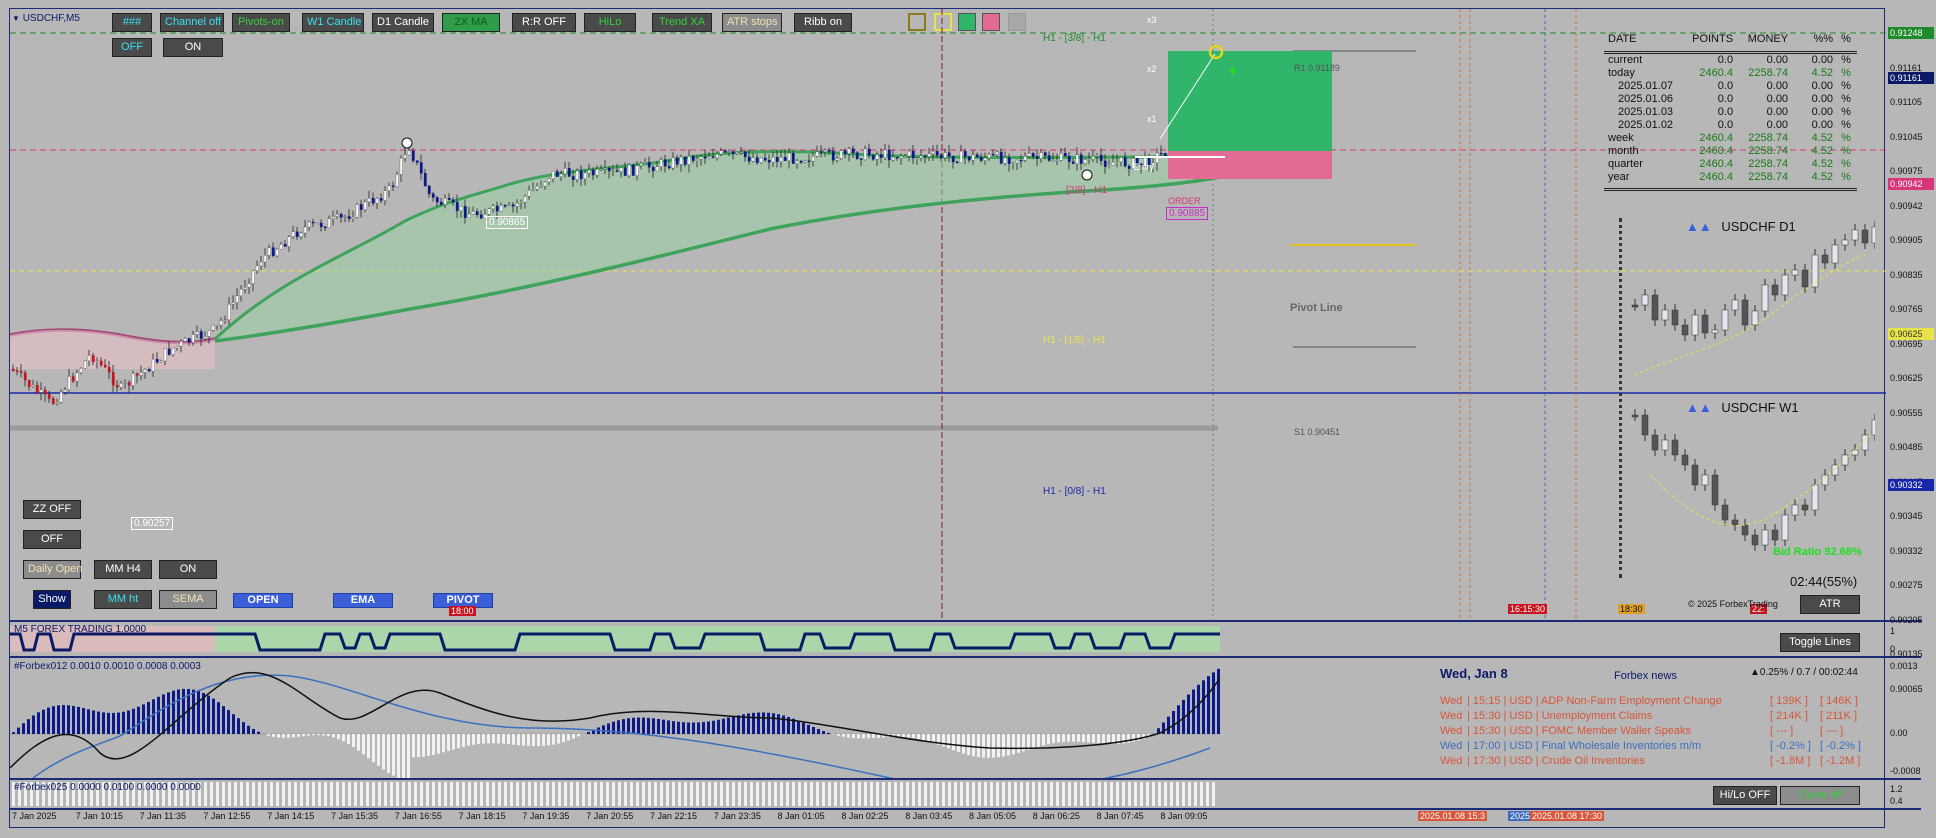 The height and width of the screenshot is (838, 1936). Describe the element at coordinates (52, 569) in the screenshot. I see `daily-open-button: Daily Open` at that location.